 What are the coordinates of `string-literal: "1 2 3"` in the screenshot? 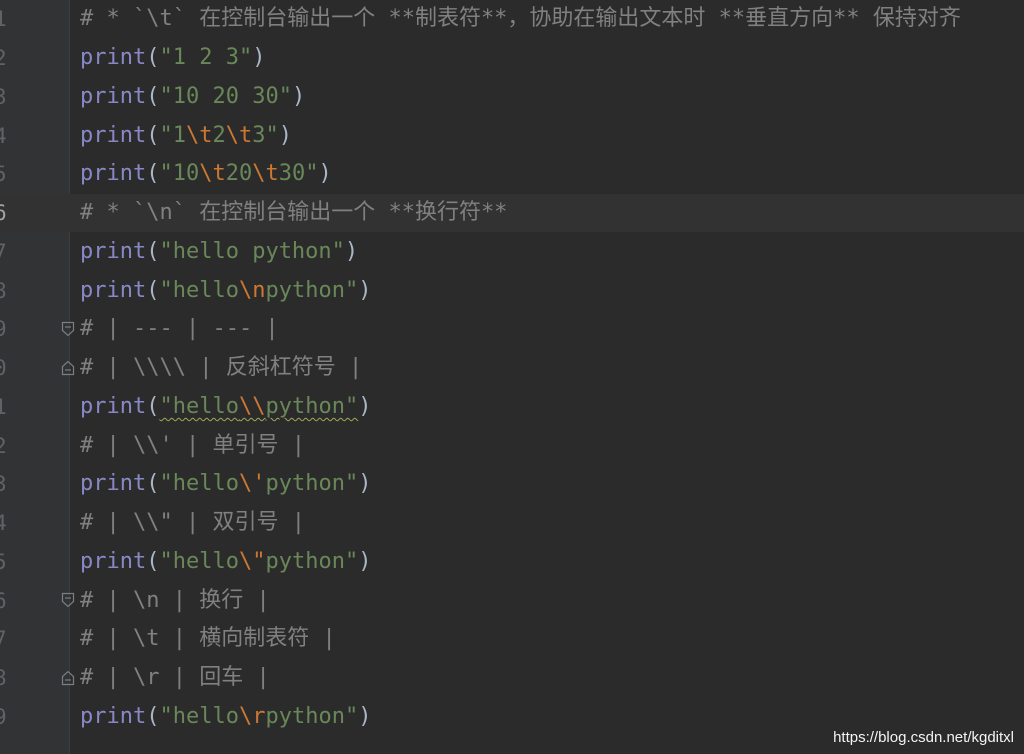 It's located at (206, 58).